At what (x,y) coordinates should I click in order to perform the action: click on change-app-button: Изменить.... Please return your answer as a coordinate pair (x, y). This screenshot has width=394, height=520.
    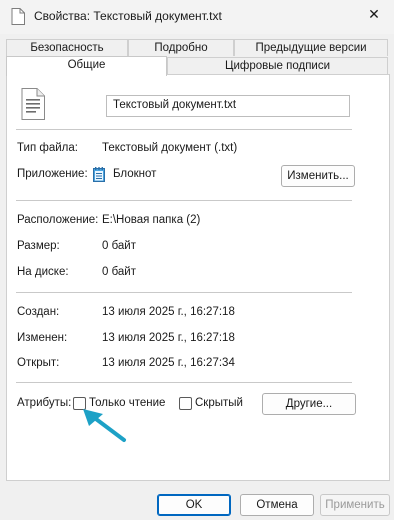
    Looking at the image, I should click on (318, 176).